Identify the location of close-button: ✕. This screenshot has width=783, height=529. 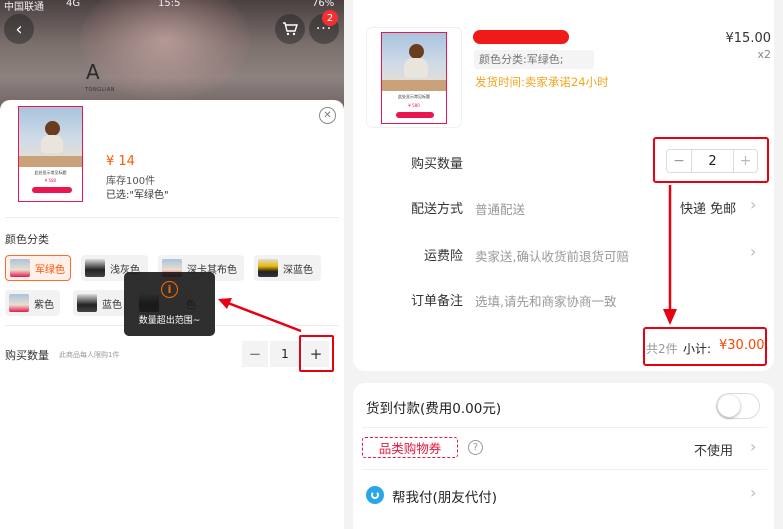
(327, 115).